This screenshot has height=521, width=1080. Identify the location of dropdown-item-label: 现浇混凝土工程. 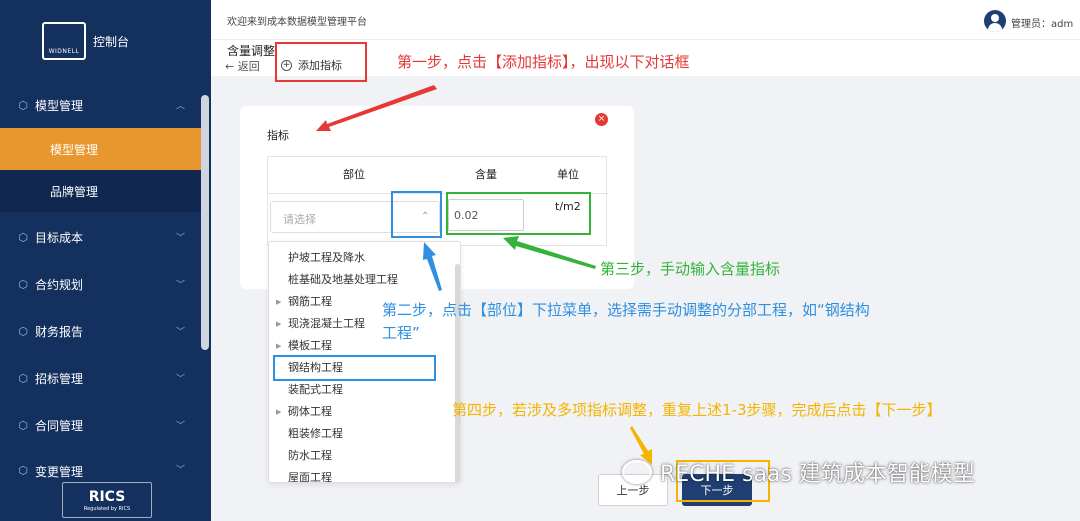
(326, 323).